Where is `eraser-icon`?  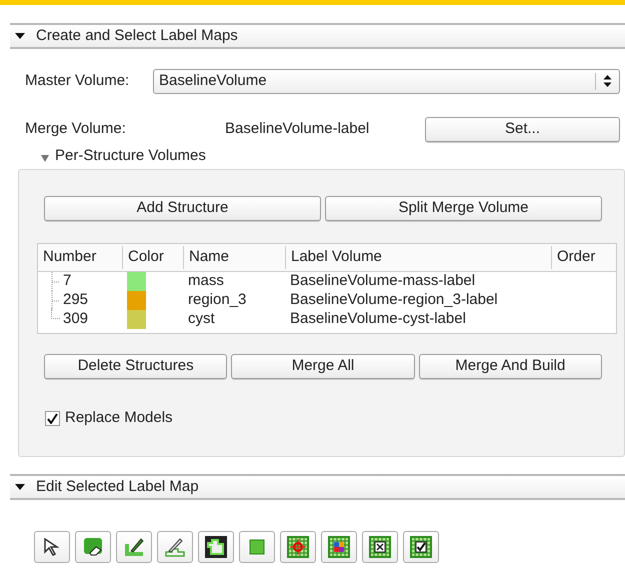
eraser-icon is located at coordinates (93, 547).